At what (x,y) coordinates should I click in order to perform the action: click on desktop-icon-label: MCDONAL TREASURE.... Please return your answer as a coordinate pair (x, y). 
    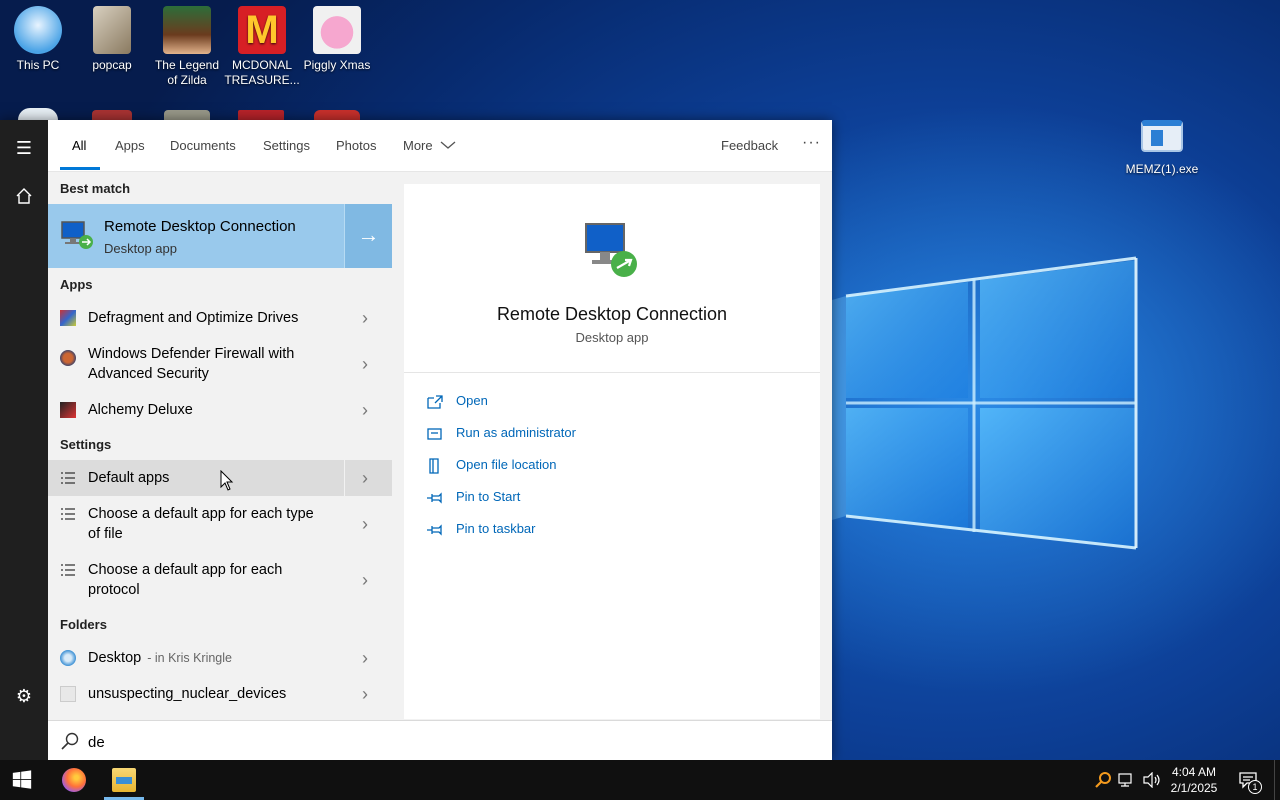
    Looking at the image, I should click on (262, 72).